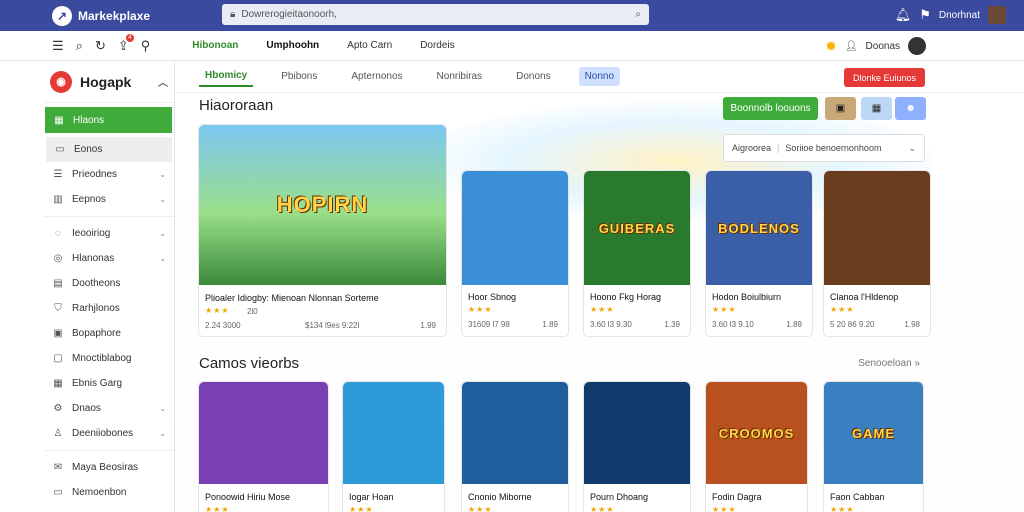 The image size is (1024, 512). I want to click on rating-value: 2l0, so click(252, 311).